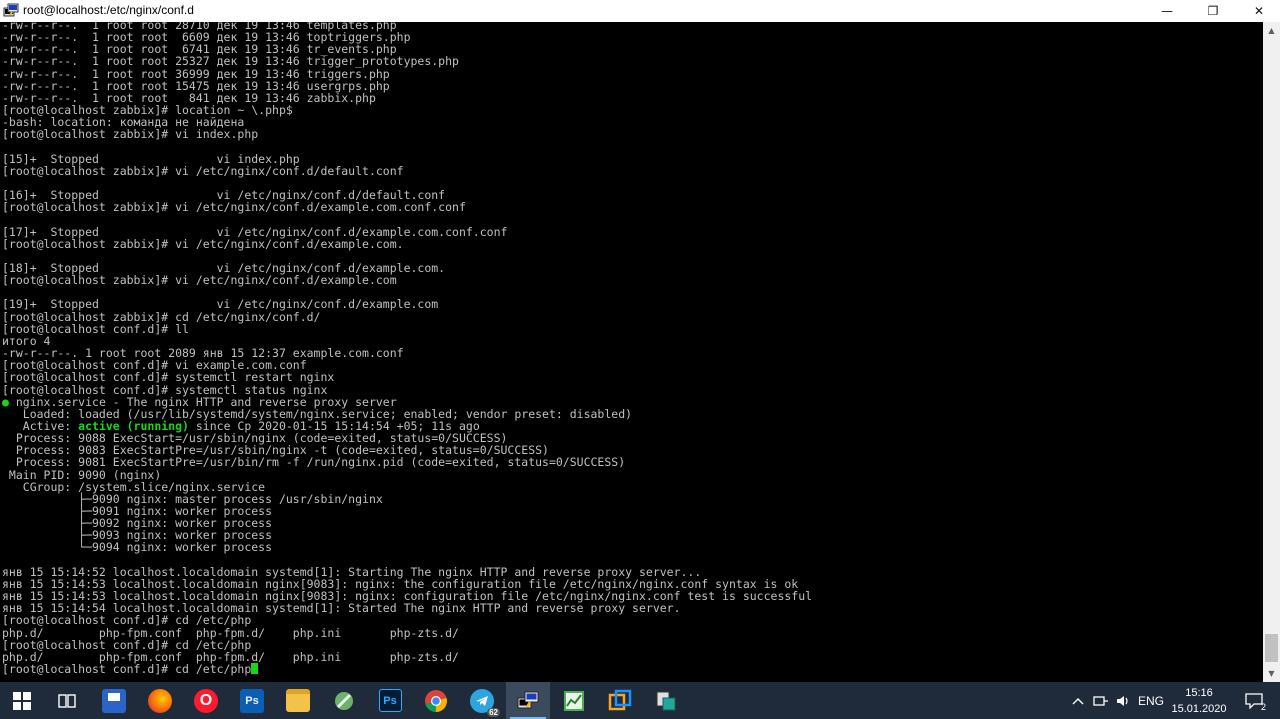 The width and height of the screenshot is (1280, 719). I want to click on telegram-unread-badge: 62, so click(493, 712).